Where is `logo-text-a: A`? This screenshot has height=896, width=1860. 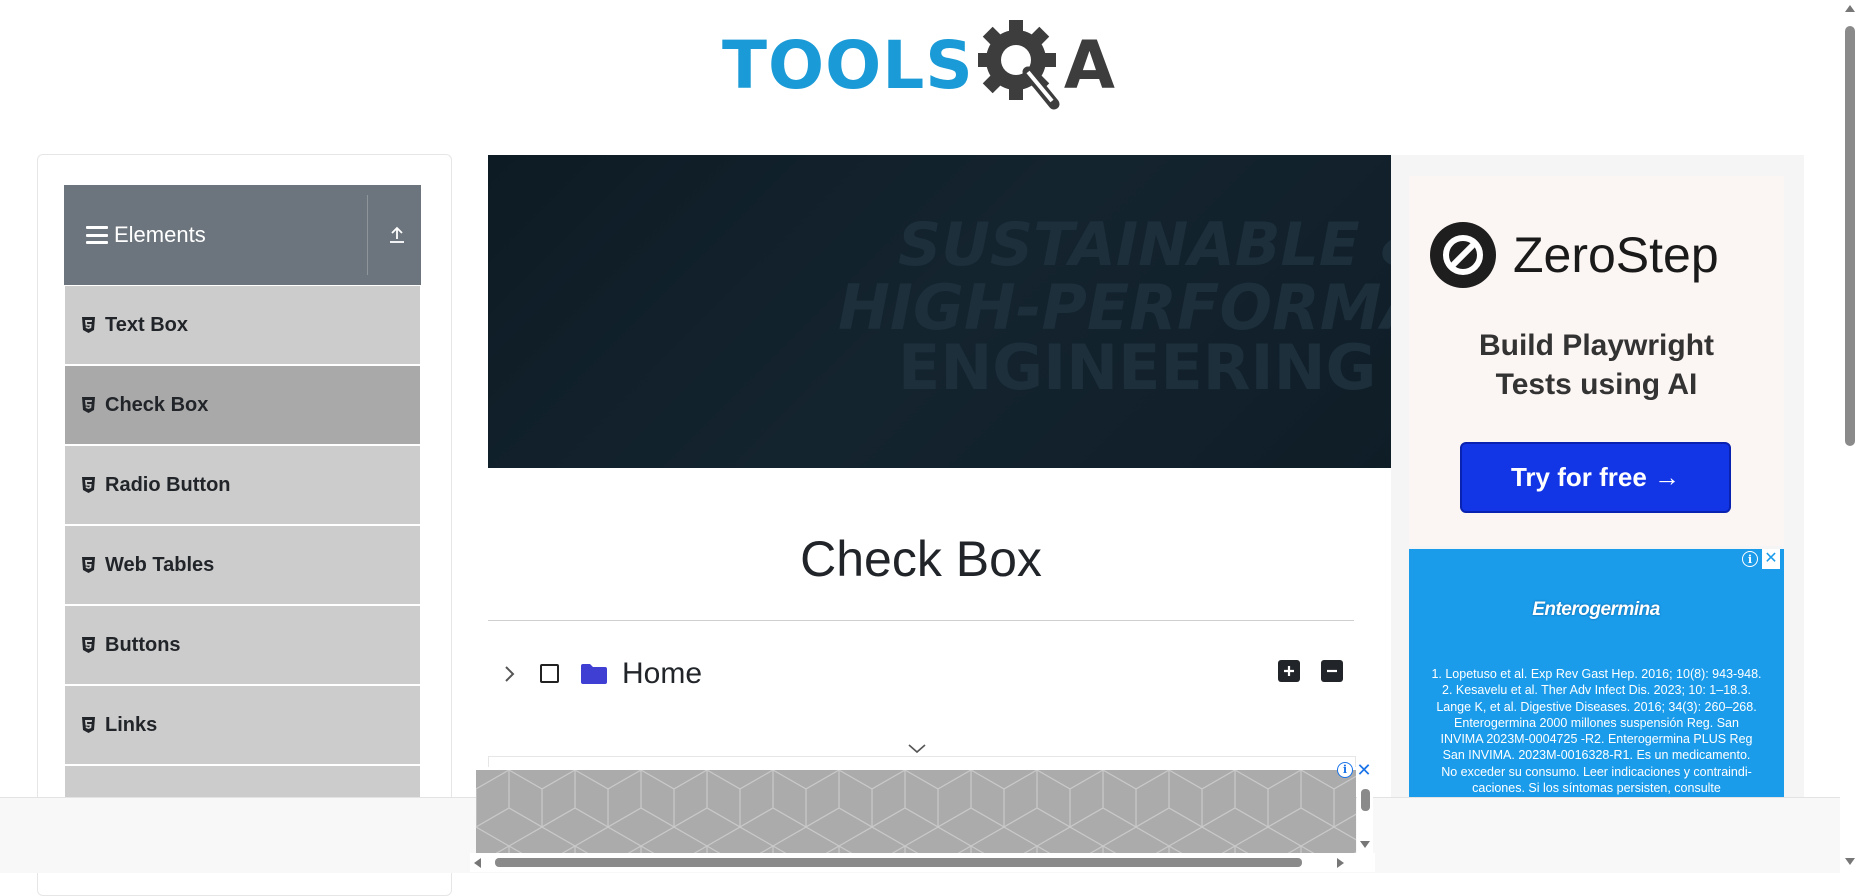
logo-text-a: A is located at coordinates (1089, 65).